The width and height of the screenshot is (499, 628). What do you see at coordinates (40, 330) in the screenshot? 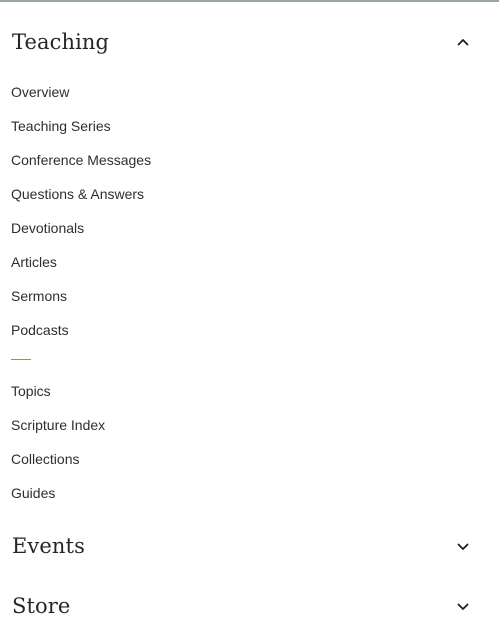
I see `nav-item-podcasts: Podcasts` at bounding box center [40, 330].